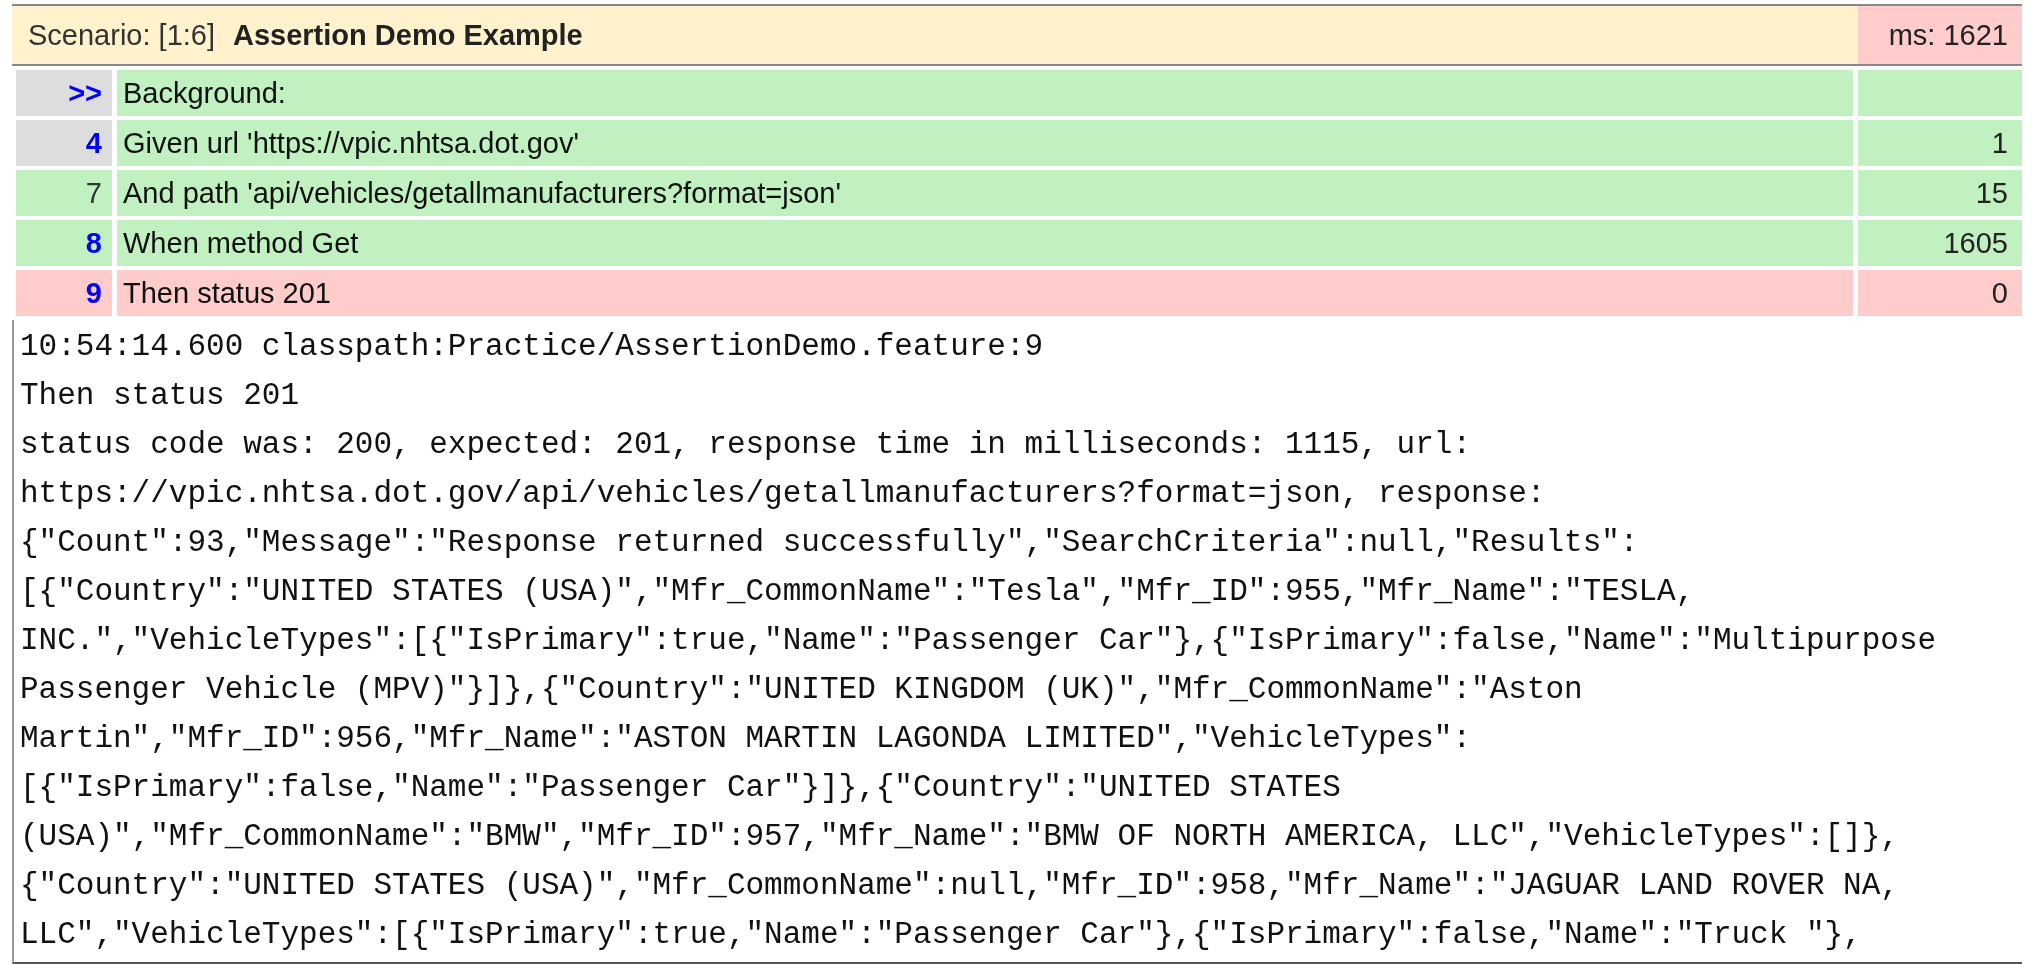 The image size is (2032, 964). Describe the element at coordinates (408, 35) in the screenshot. I see `scenario-title: Assertion Demo Example` at that location.